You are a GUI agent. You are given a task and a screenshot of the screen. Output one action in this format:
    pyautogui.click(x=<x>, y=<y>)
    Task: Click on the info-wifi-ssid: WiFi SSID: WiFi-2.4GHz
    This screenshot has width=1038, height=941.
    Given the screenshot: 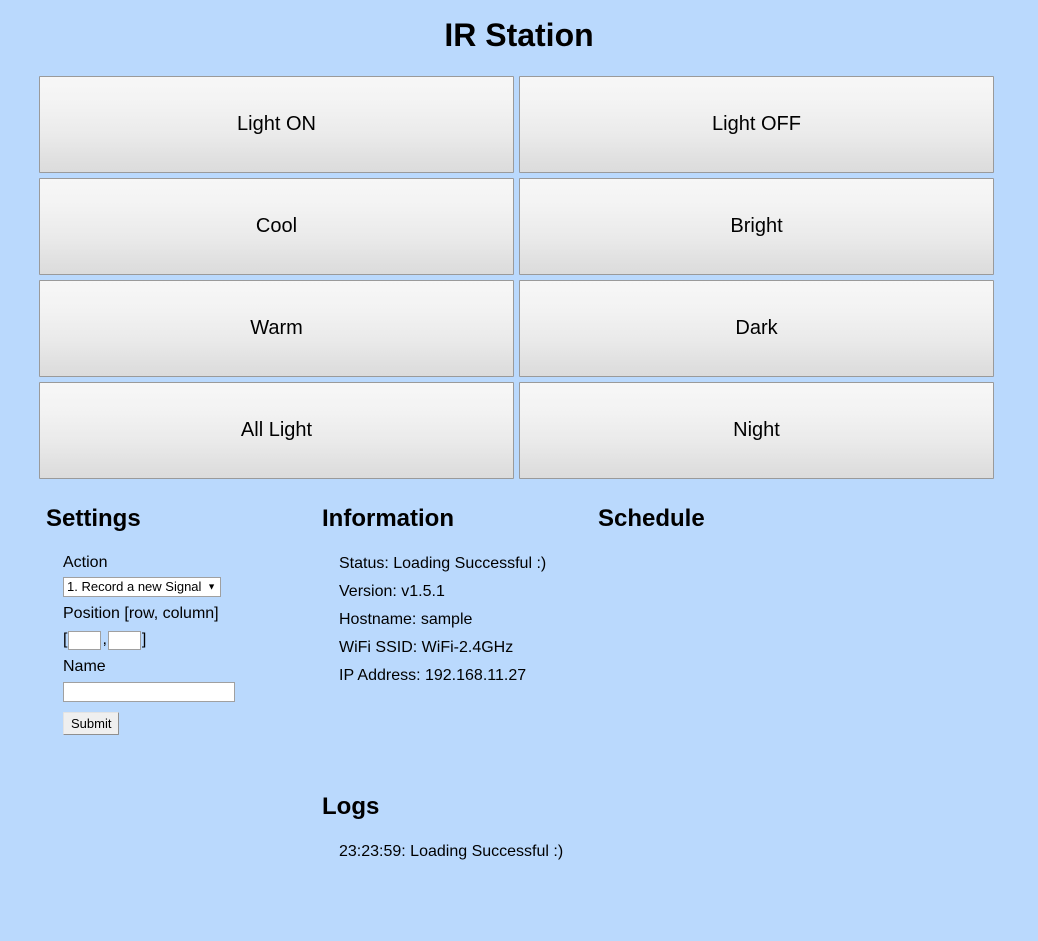 What is the action you would take?
    pyautogui.click(x=426, y=647)
    